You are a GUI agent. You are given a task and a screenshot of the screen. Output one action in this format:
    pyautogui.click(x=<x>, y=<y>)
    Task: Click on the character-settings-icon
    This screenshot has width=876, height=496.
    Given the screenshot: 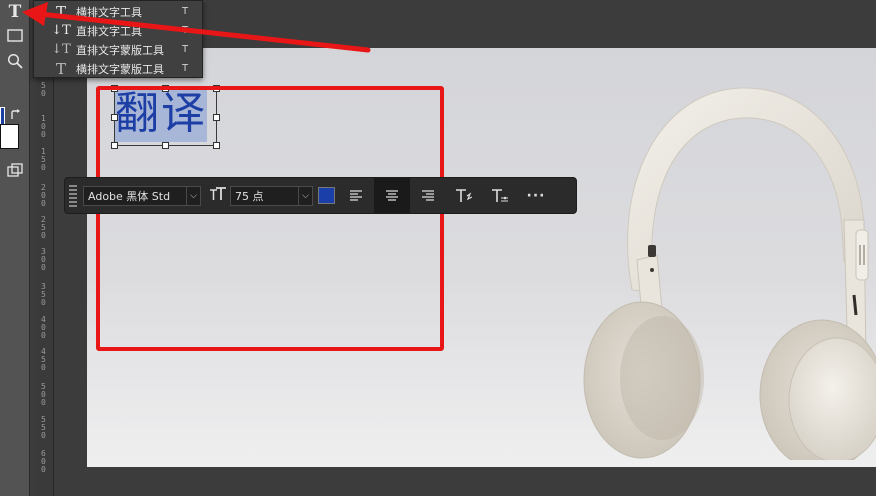 What is the action you would take?
    pyautogui.click(x=500, y=195)
    